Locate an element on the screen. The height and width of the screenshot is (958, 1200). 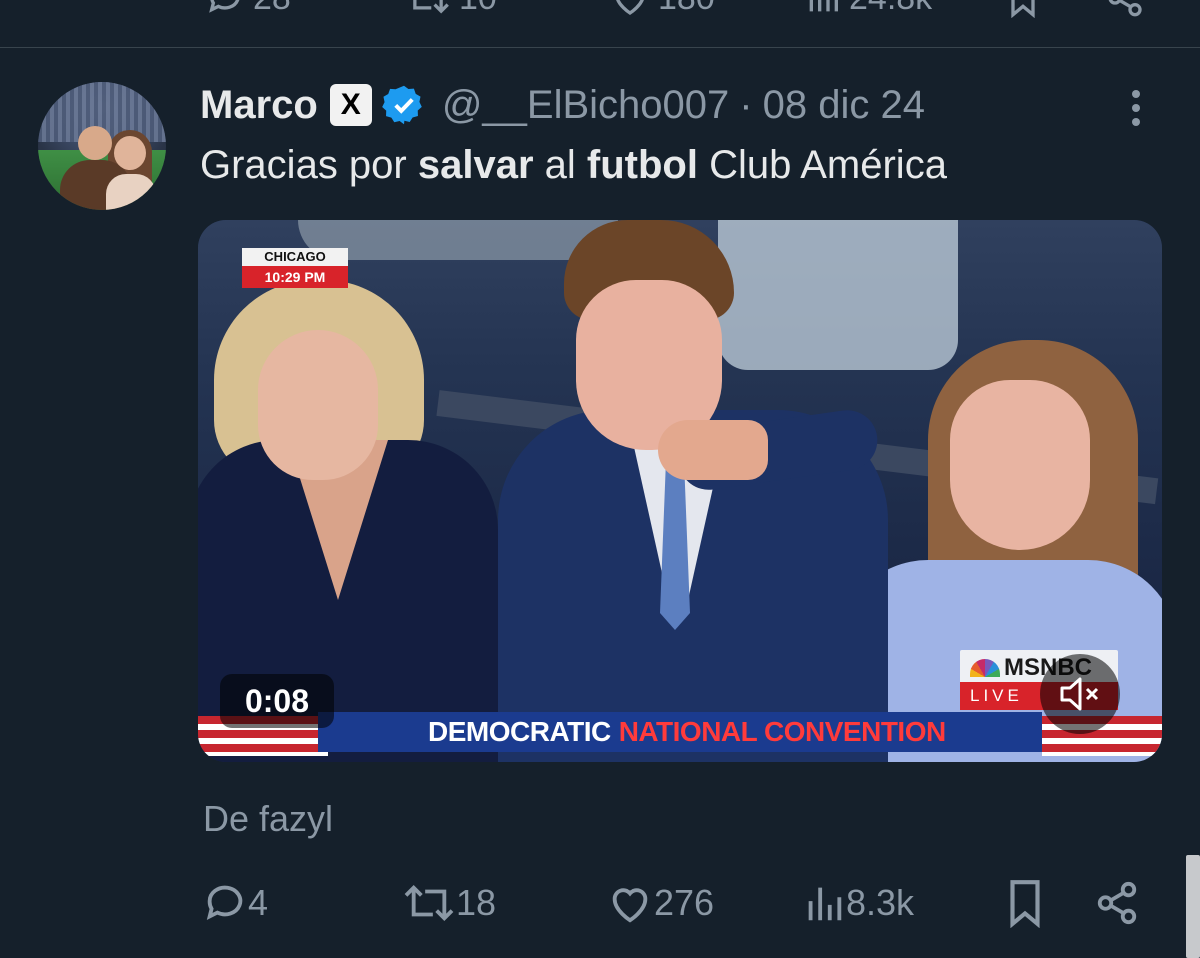
bookmark-button is located at coordinates (1025, 903).